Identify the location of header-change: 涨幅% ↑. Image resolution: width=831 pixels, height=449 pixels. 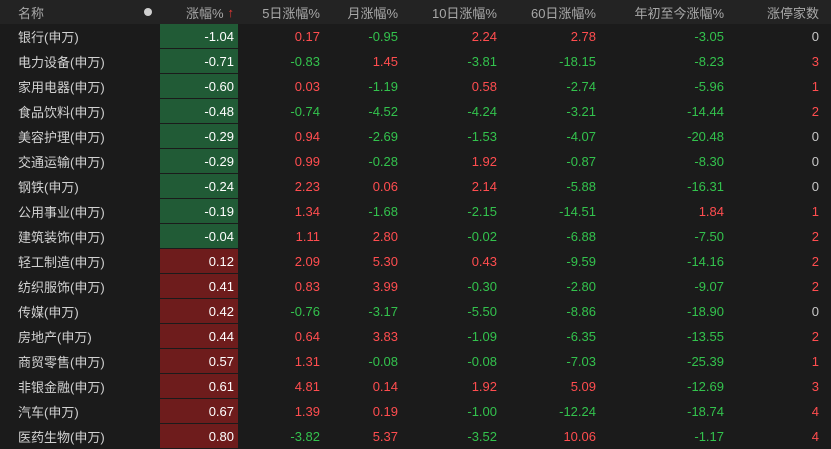
(199, 12).